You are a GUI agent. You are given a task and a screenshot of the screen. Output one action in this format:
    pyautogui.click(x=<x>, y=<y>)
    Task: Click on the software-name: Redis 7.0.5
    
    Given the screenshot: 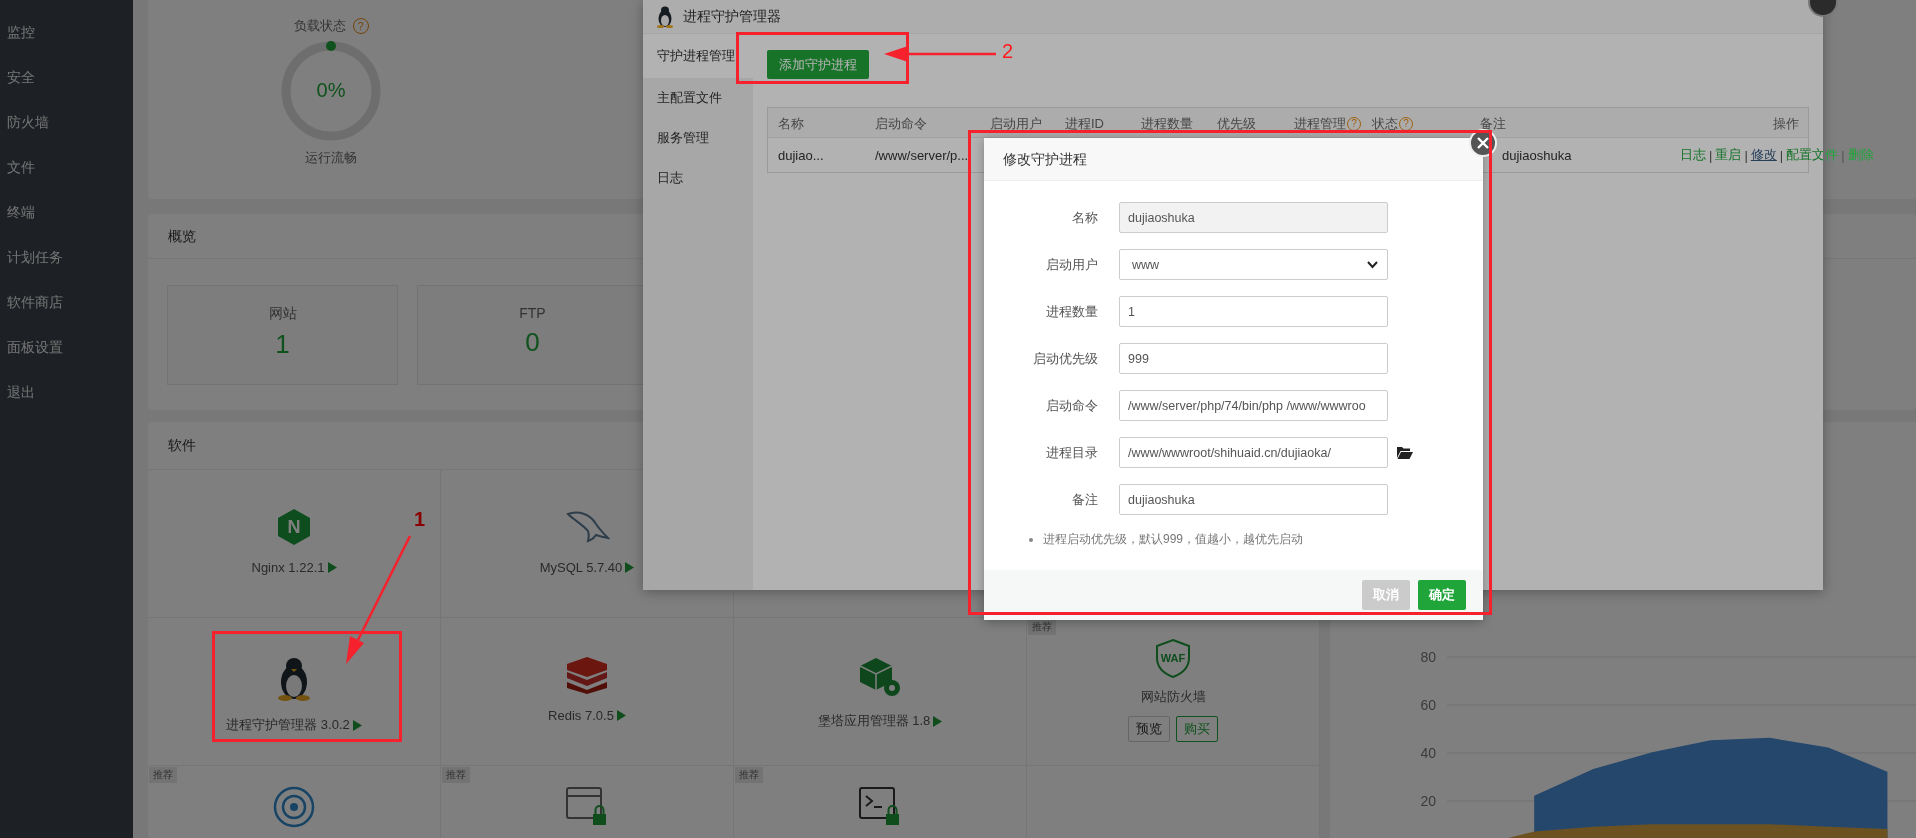 What is the action you would take?
    pyautogui.click(x=581, y=715)
    